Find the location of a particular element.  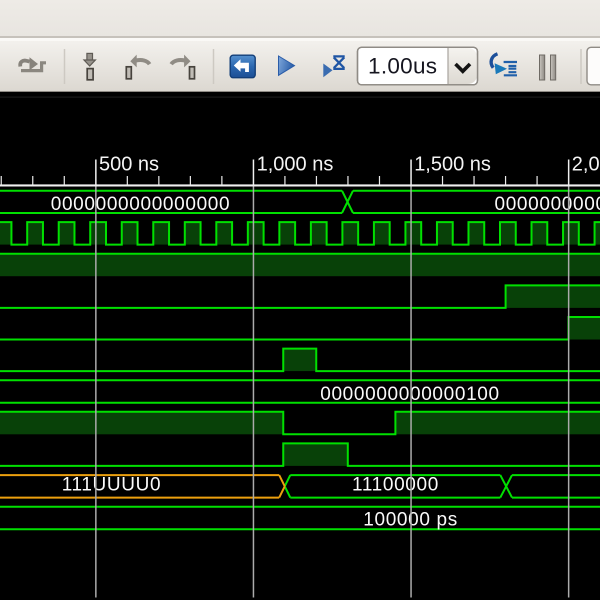

svg-text: 0000000000000100 is located at coordinates (409, 394).